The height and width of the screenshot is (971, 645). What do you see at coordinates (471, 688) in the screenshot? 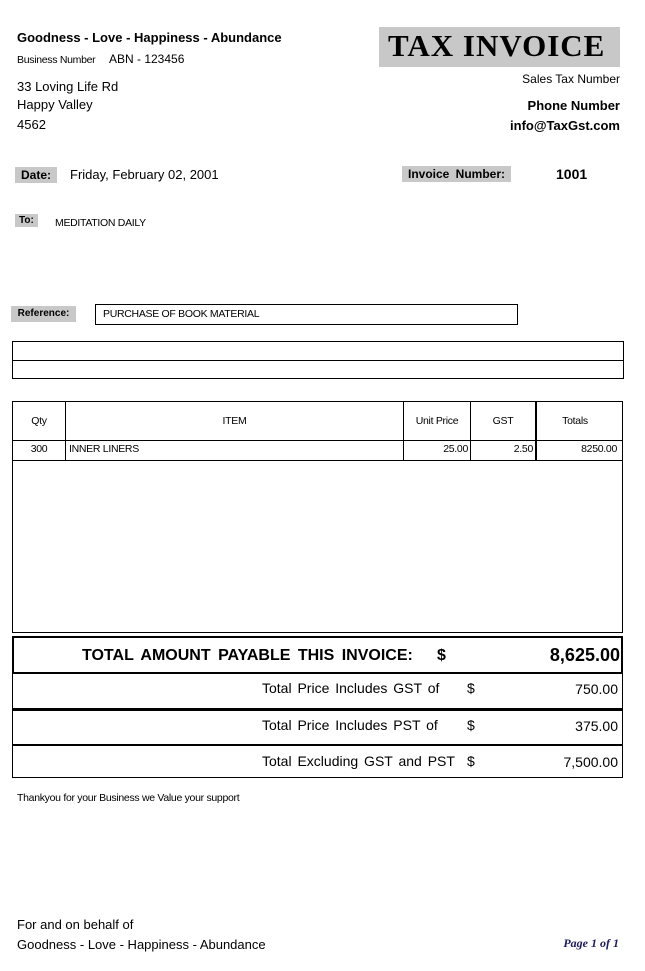
I see `gst-currency: $` at bounding box center [471, 688].